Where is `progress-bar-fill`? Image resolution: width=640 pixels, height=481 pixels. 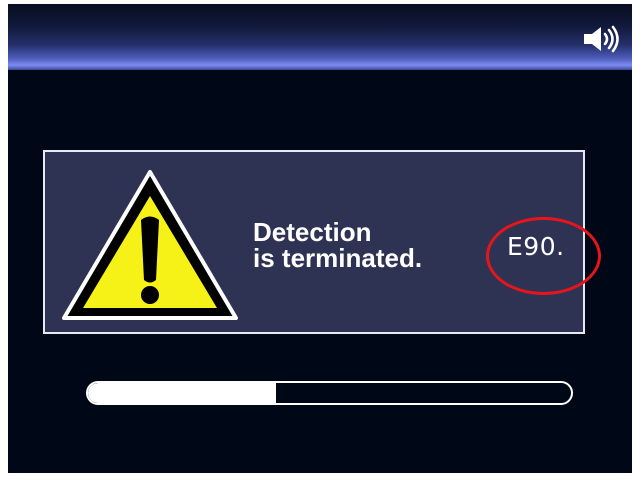 progress-bar-fill is located at coordinates (182, 393).